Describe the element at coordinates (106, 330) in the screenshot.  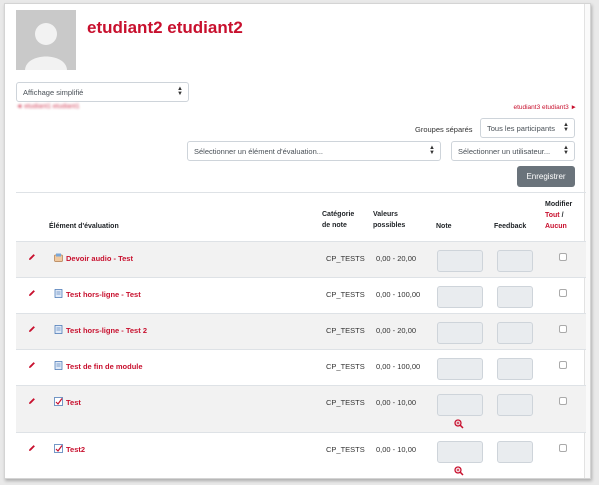
I see `grade-item-link: Test hors-ligne - Test 2` at that location.